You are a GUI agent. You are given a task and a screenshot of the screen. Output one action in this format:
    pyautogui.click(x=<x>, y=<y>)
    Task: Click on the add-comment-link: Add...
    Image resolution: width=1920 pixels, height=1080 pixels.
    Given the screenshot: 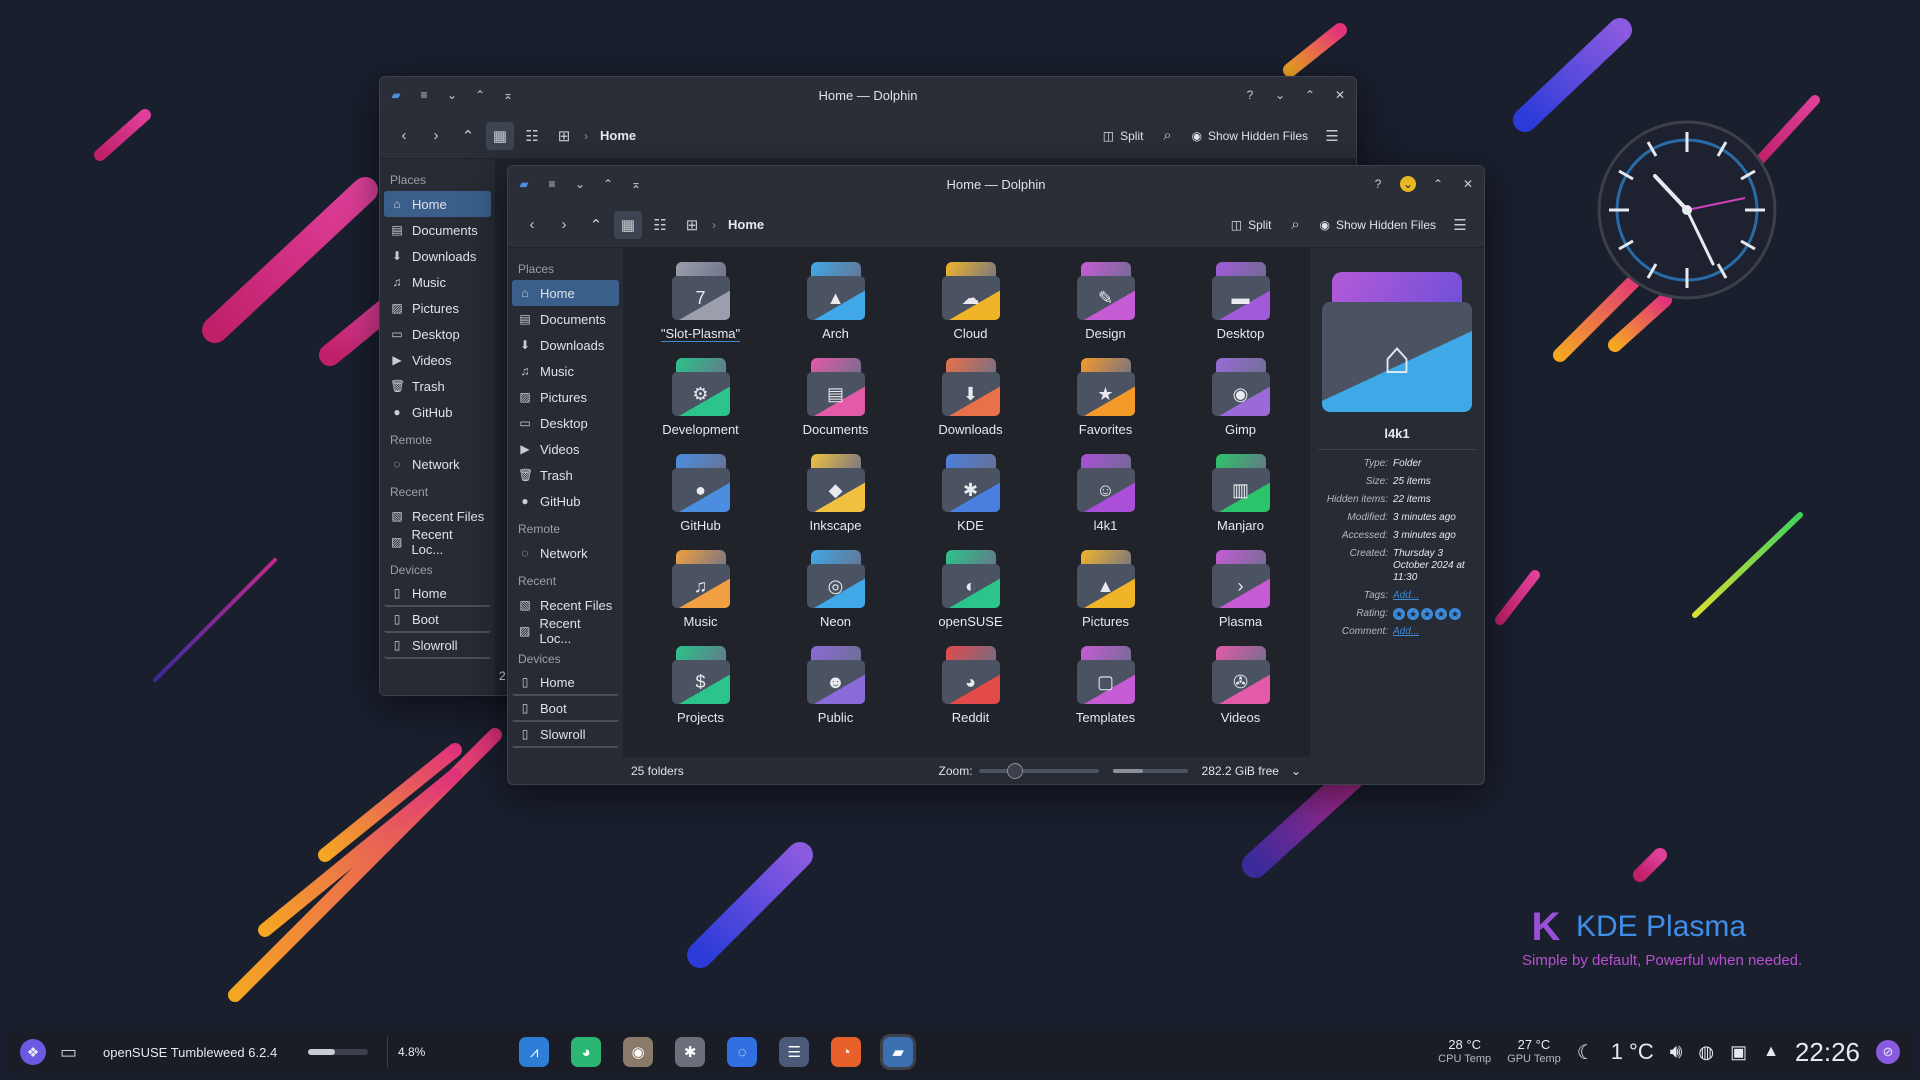 What is the action you would take?
    pyautogui.click(x=1434, y=632)
    